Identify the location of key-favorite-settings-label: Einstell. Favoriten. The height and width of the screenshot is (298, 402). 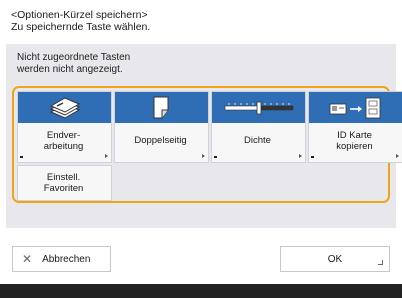
(63, 183).